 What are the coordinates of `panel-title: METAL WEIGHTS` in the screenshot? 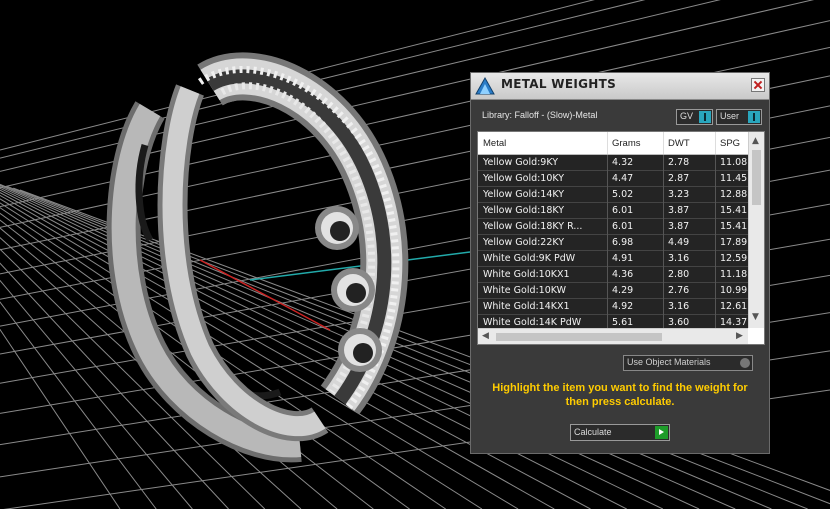 It's located at (559, 84).